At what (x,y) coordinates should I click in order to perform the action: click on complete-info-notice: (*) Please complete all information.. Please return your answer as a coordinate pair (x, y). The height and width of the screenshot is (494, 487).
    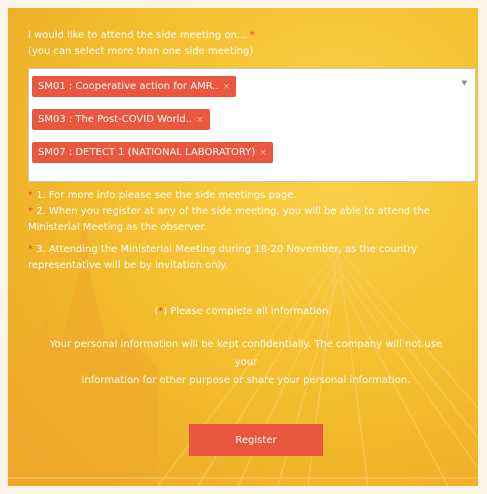
    Looking at the image, I should click on (243, 311).